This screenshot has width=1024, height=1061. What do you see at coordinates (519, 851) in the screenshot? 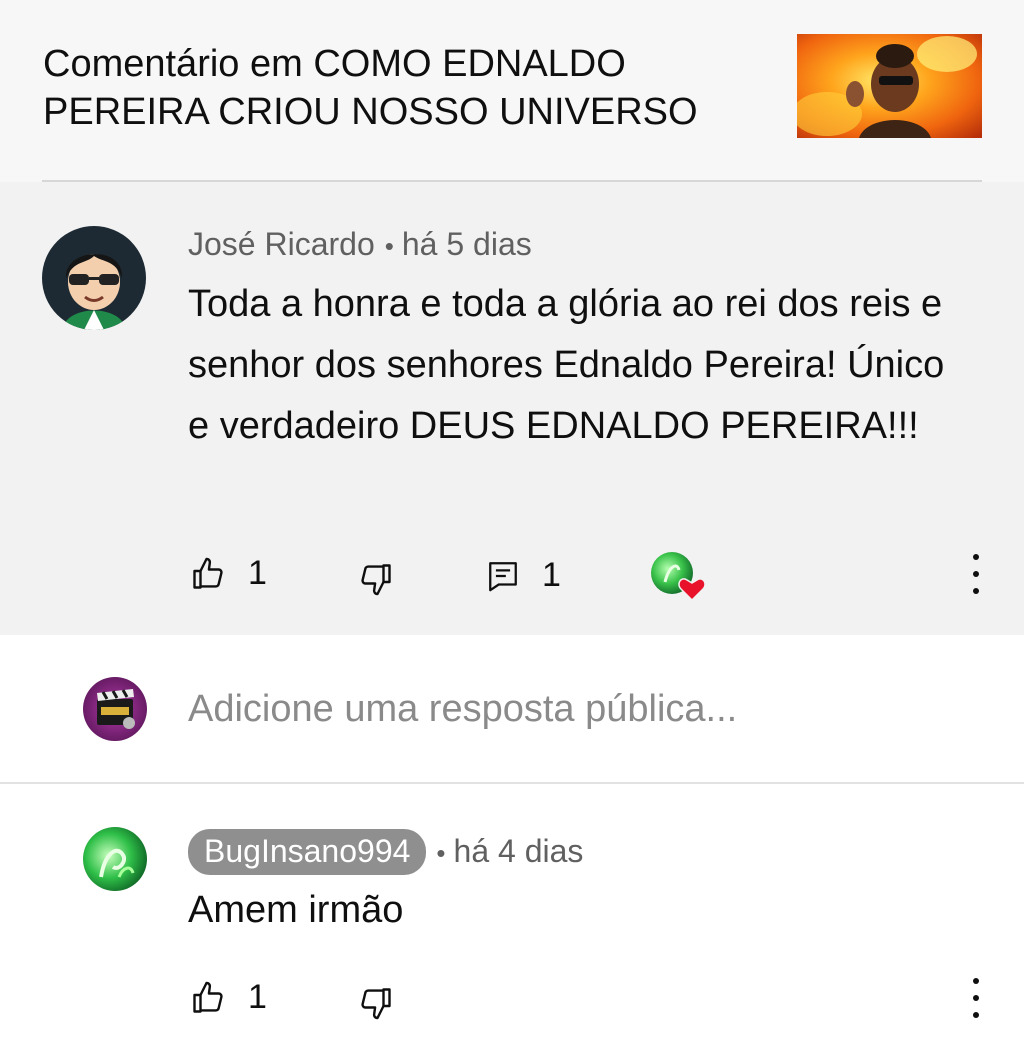
I see `reply-timestamp: há 4 dias` at bounding box center [519, 851].